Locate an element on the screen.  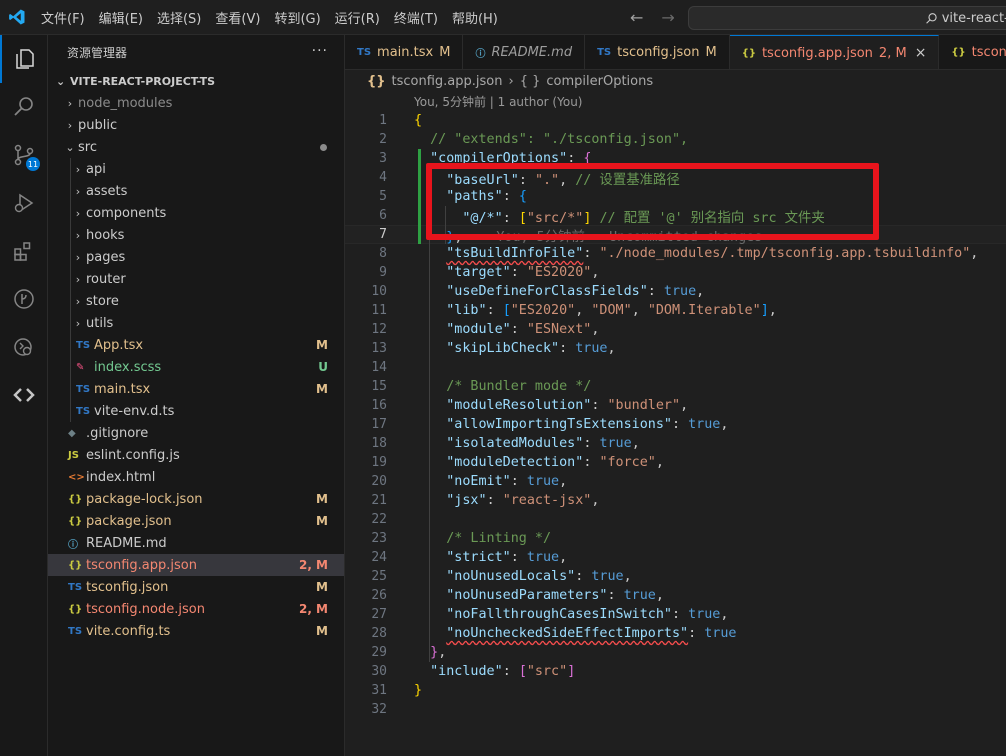
folder-item: › utils is located at coordinates (196, 323).